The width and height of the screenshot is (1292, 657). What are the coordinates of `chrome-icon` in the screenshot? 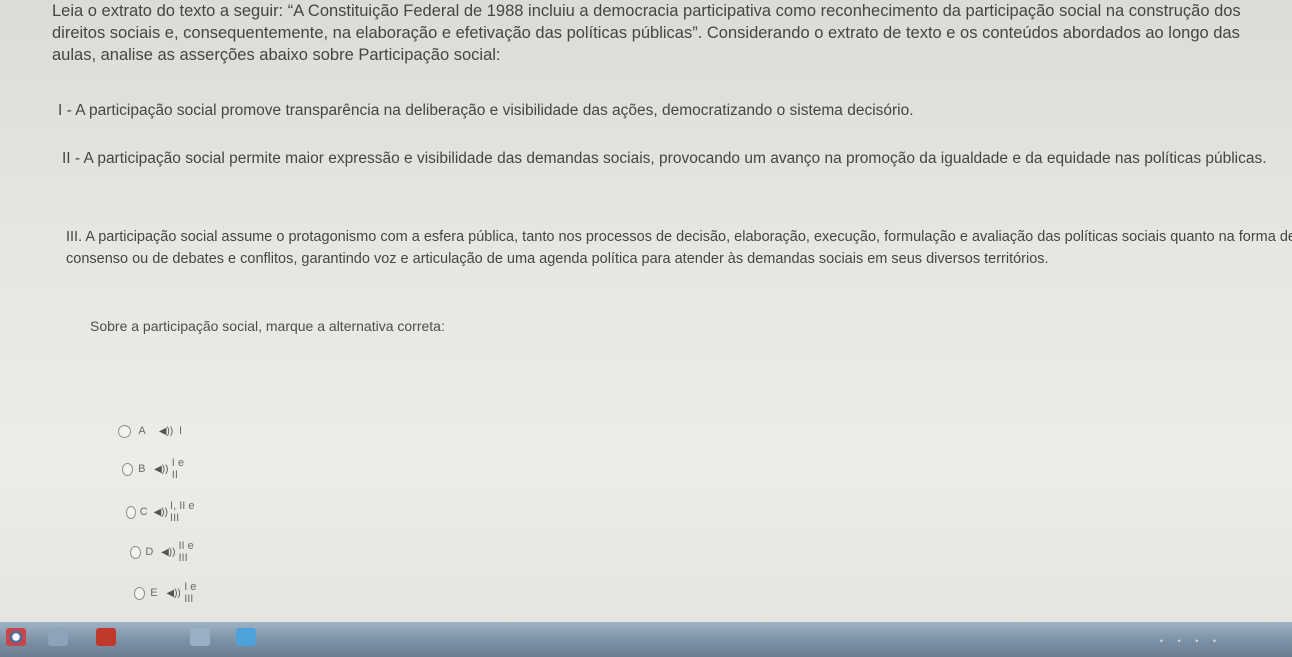 It's located at (16, 637).